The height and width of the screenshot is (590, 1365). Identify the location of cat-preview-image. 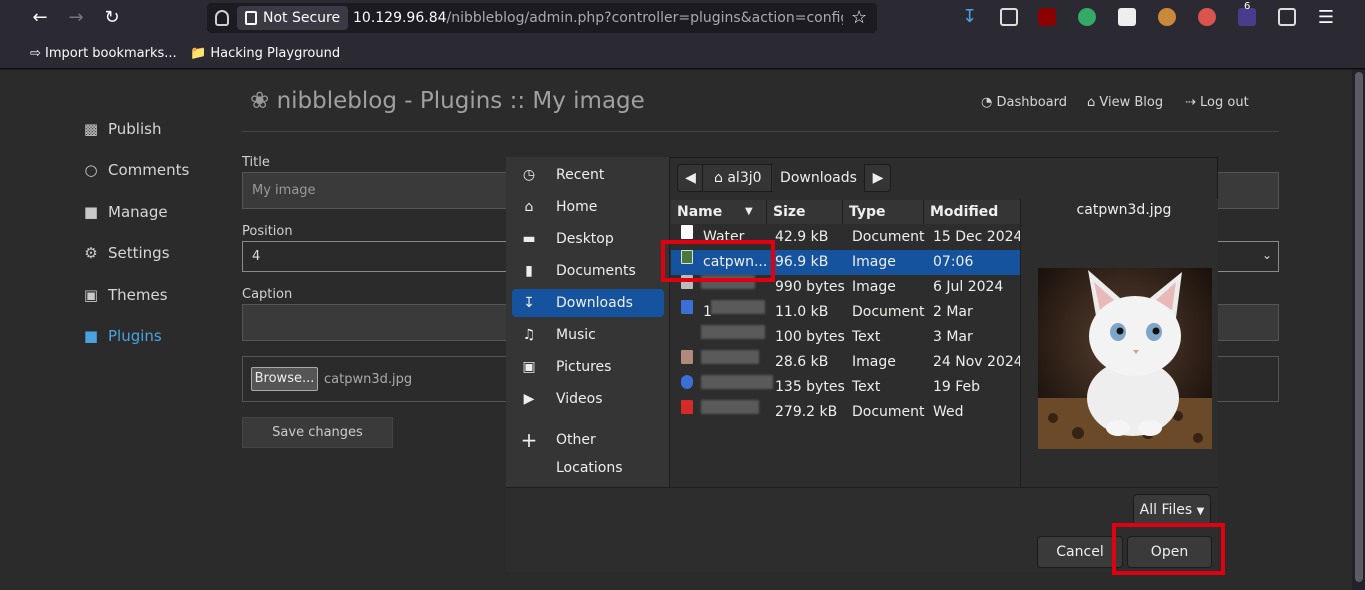
(1125, 358).